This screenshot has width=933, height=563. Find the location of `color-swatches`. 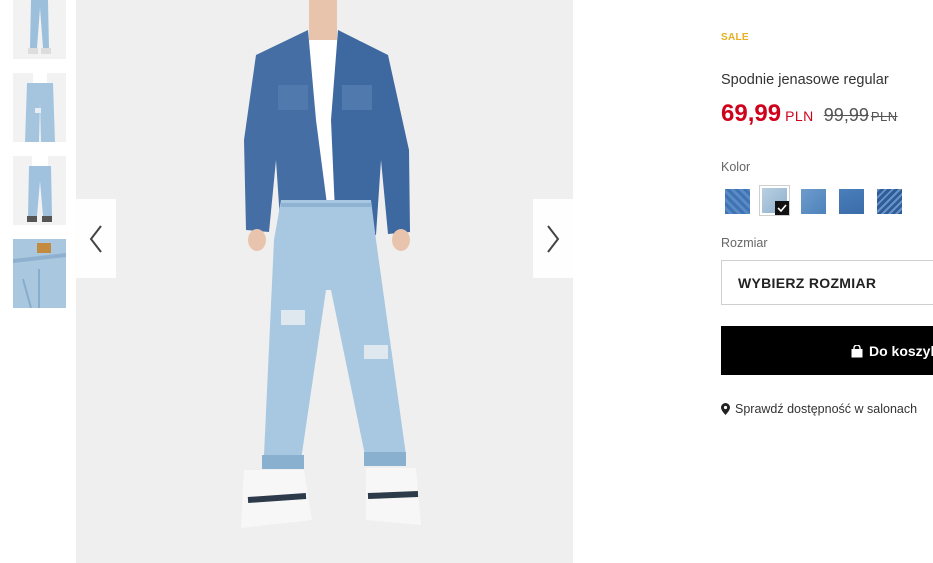

color-swatches is located at coordinates (827, 201).